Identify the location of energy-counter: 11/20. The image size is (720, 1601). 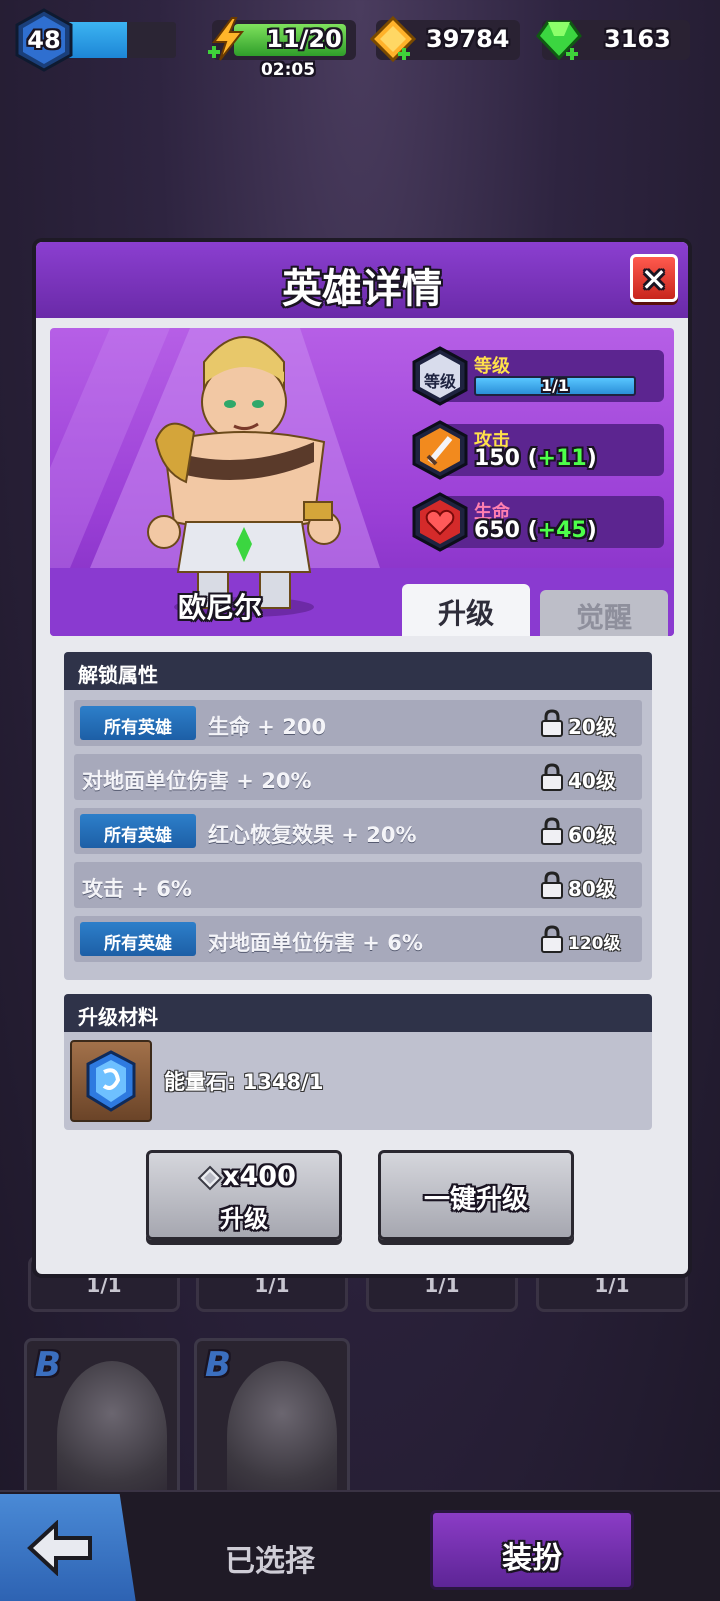
(282, 39).